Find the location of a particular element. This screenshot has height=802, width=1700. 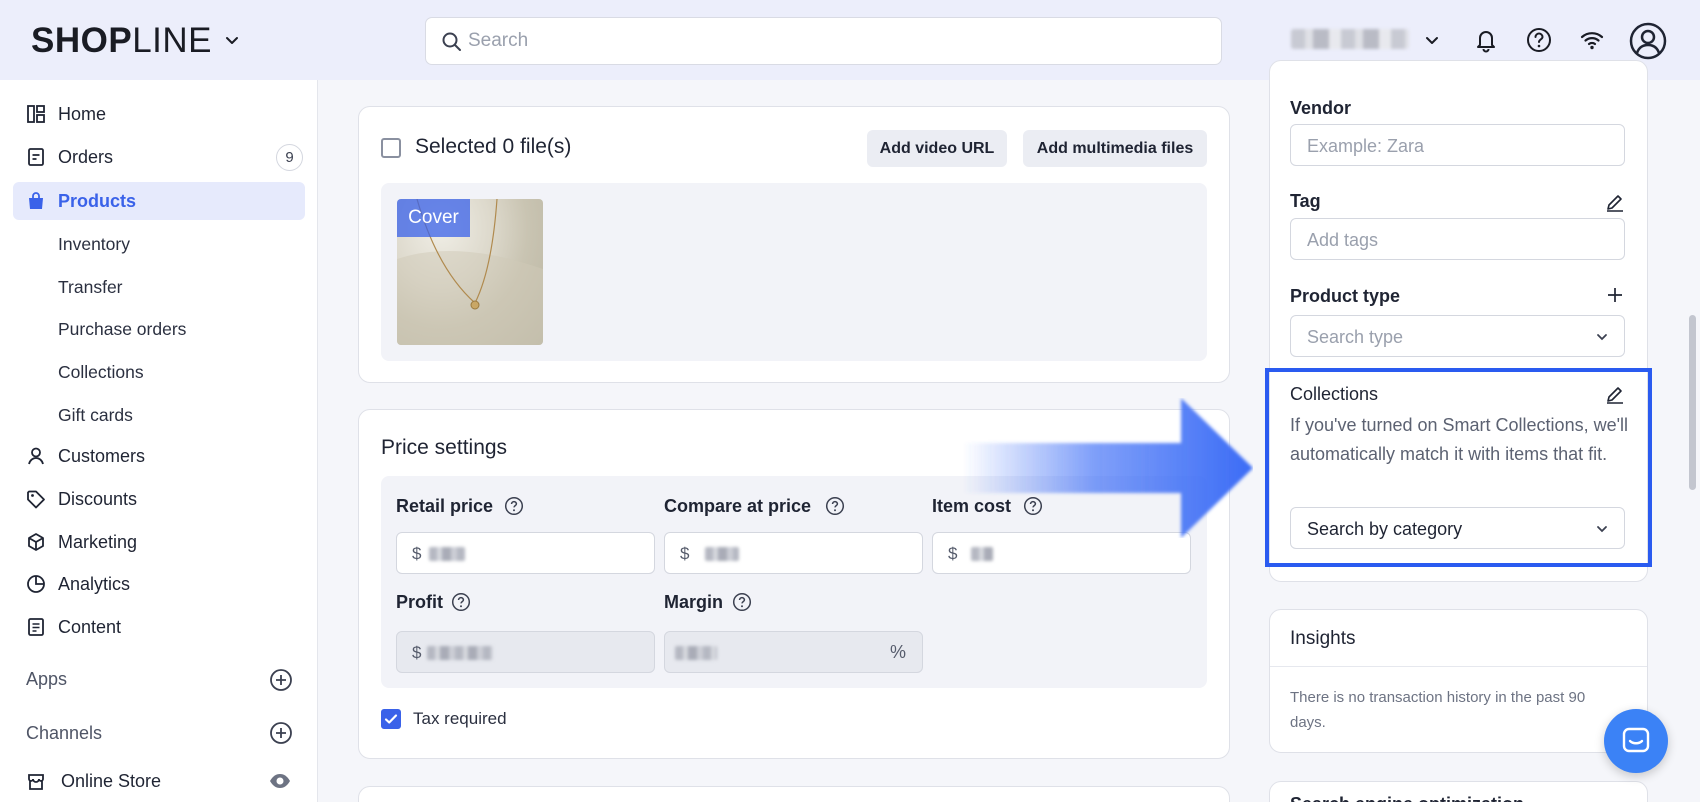

sidebar-item-online-store: Online Store is located at coordinates (159, 781).